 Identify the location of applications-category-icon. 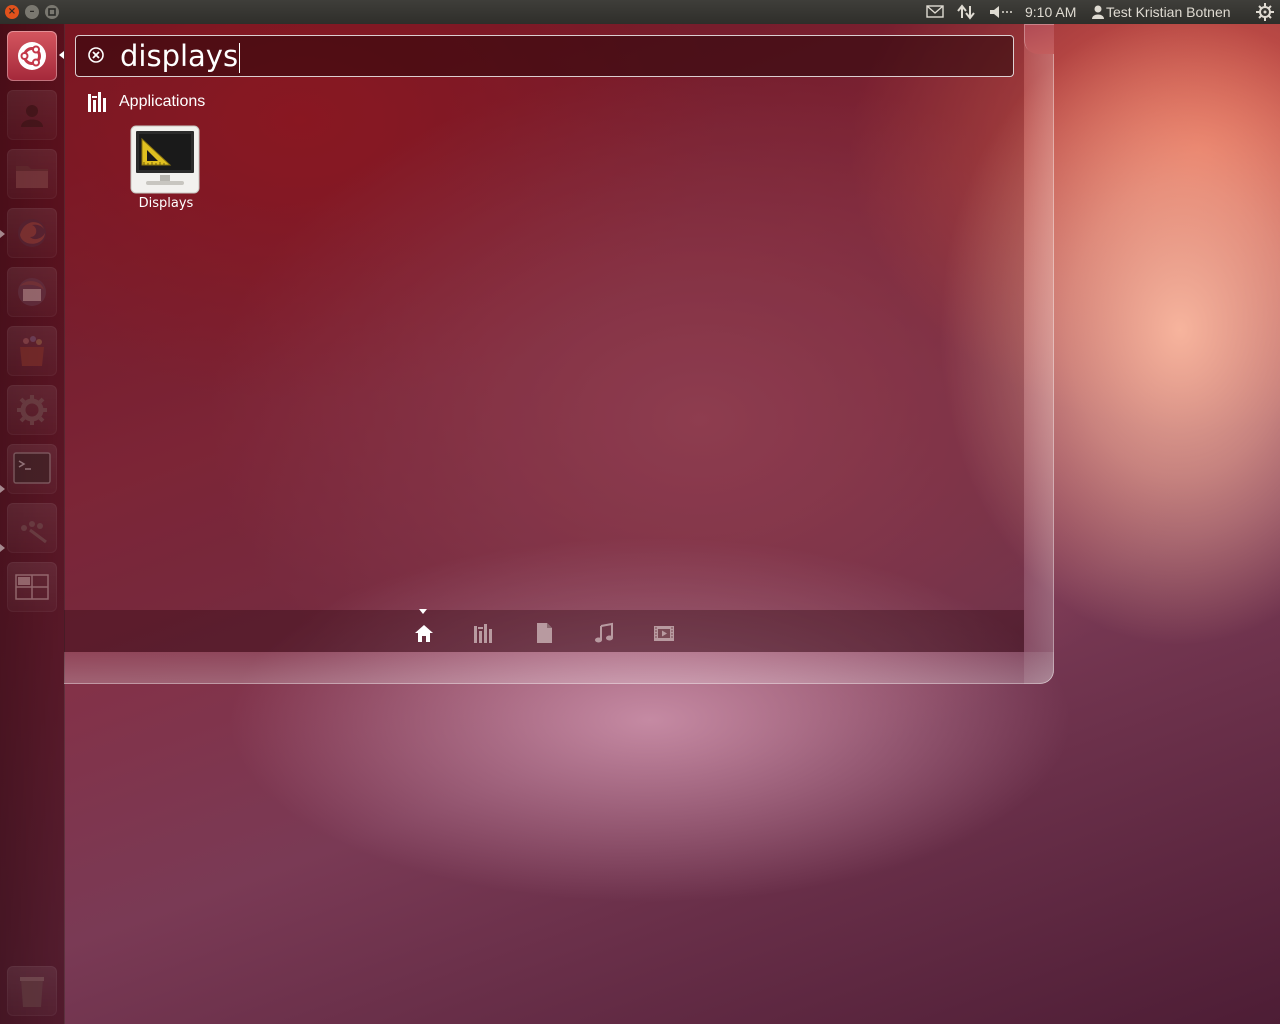
(97, 102).